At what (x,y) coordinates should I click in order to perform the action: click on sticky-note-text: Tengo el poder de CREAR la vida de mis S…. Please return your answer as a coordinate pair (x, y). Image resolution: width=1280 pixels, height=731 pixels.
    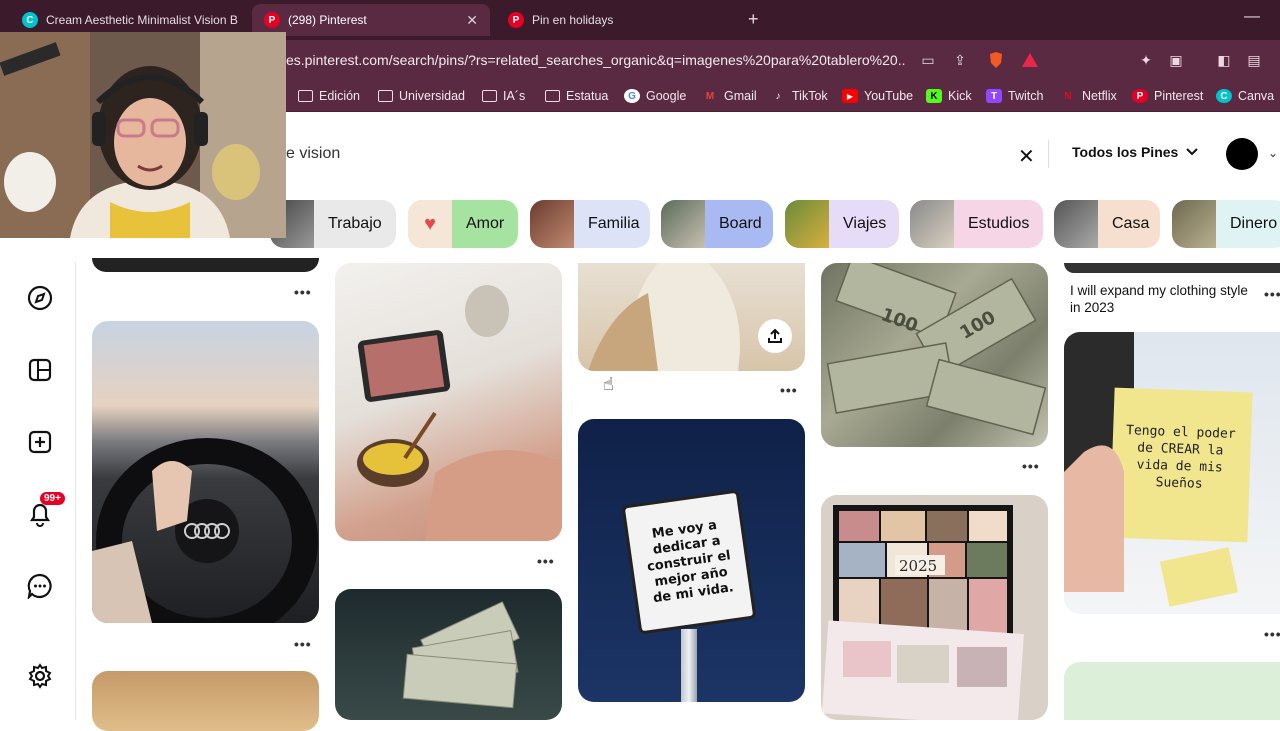
    Looking at the image, I should click on (1180, 457).